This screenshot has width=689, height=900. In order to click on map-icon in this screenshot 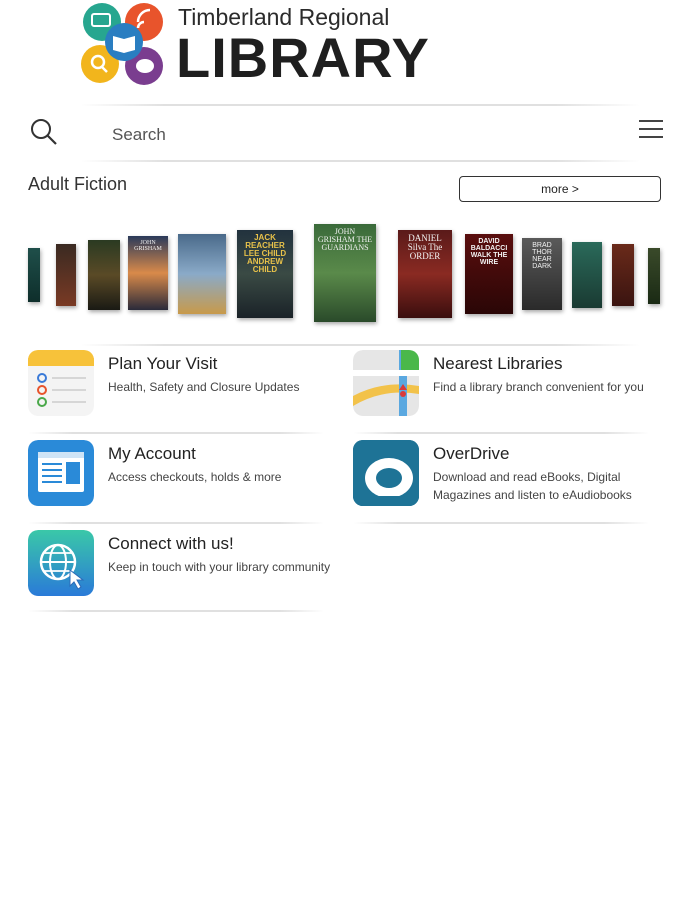, I will do `click(386, 383)`.